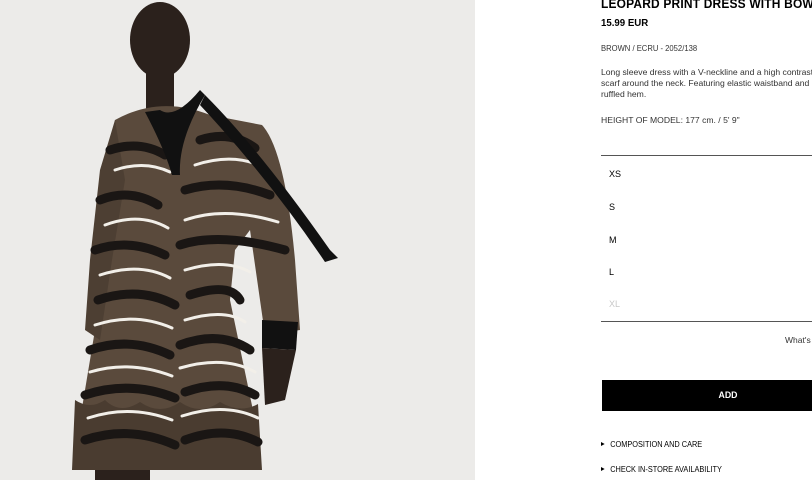 This screenshot has width=812, height=480. I want to click on composition-label: COMPOSITION AND CARE, so click(656, 444).